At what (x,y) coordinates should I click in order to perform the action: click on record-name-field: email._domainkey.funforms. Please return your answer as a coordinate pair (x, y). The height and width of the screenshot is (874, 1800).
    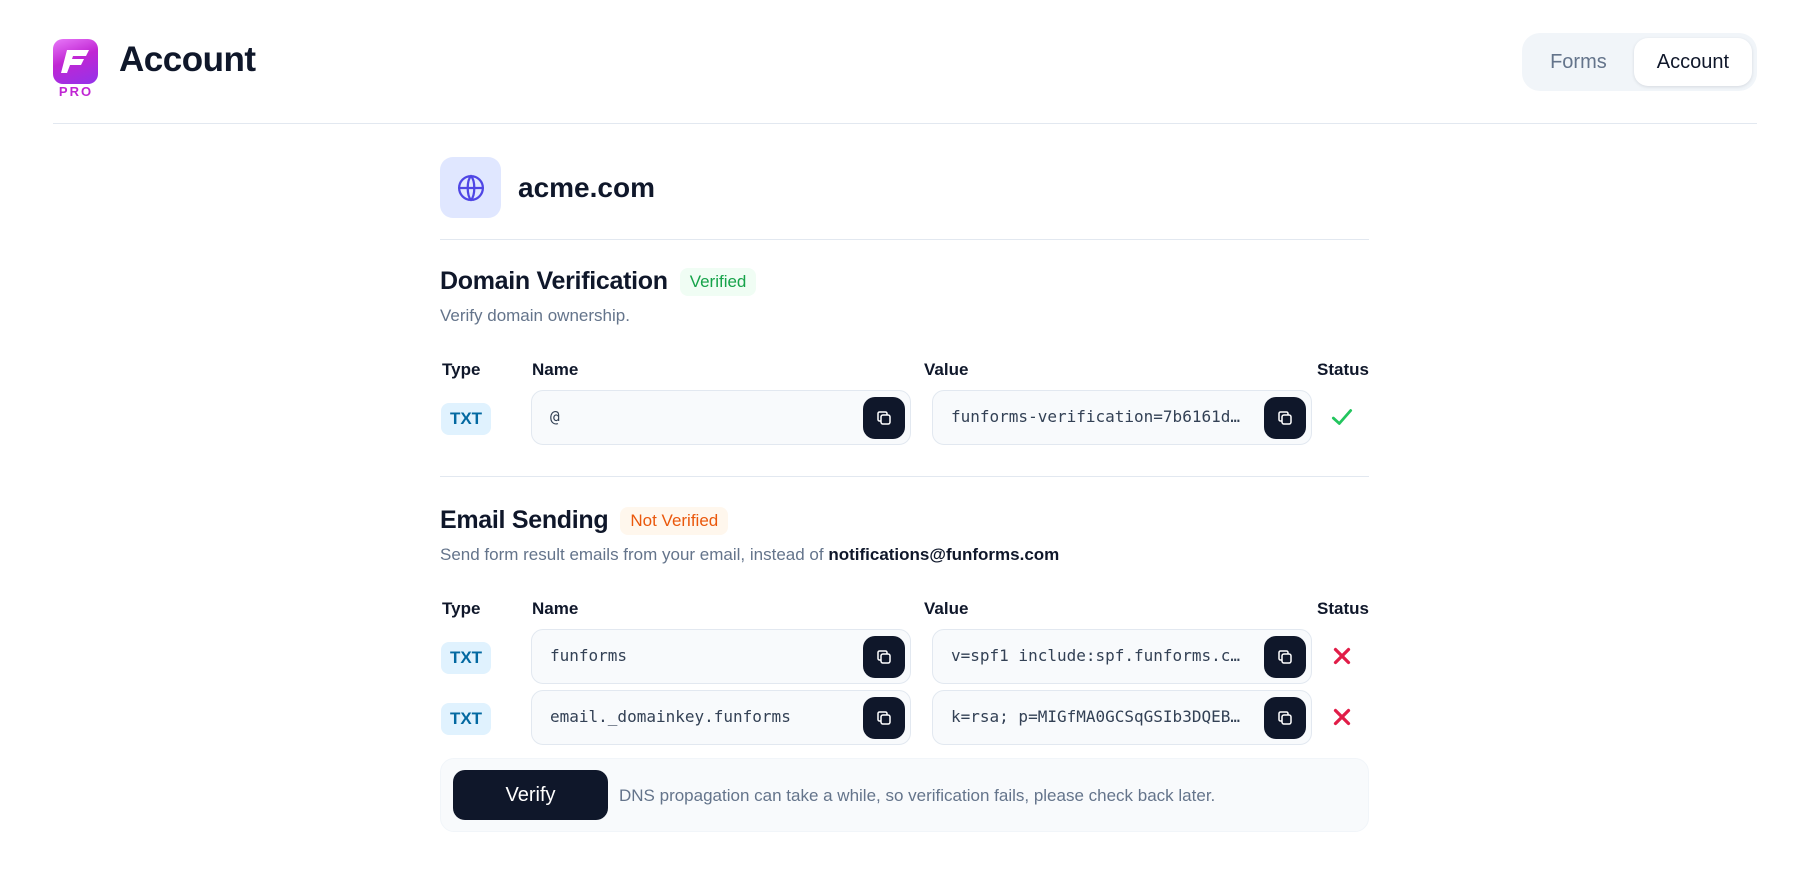
    Looking at the image, I should click on (721, 717).